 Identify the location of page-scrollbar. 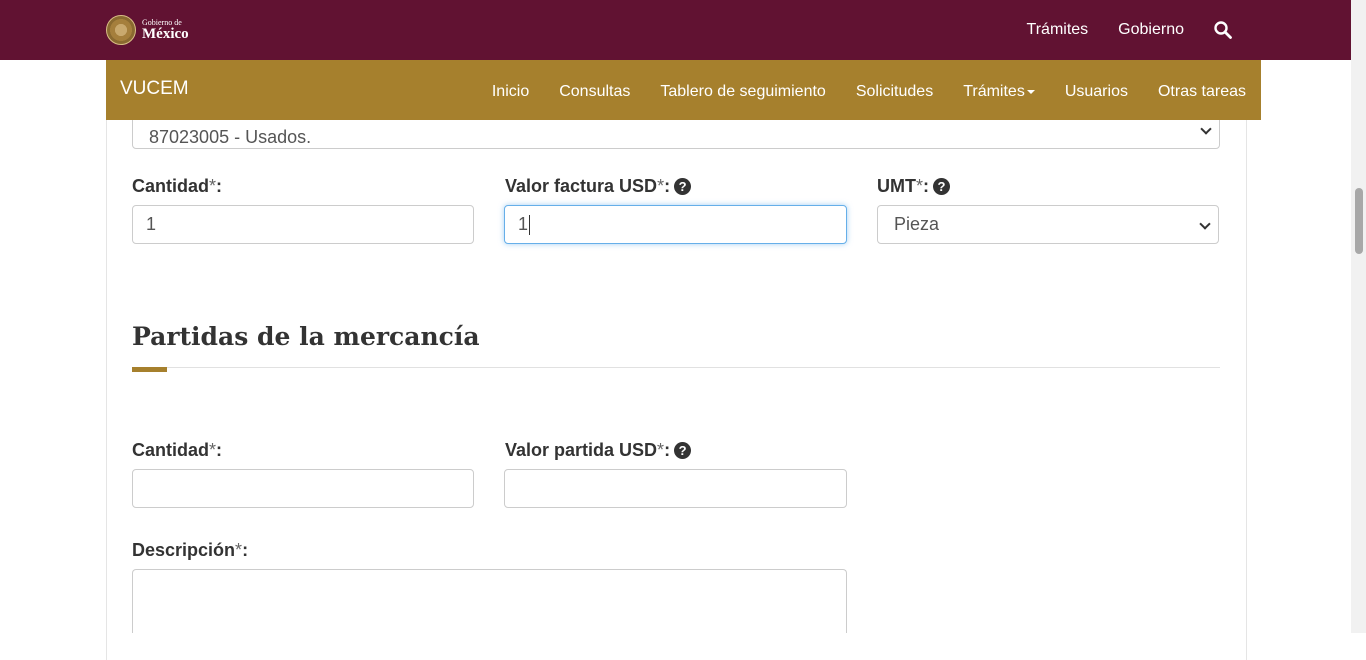
(1358, 316).